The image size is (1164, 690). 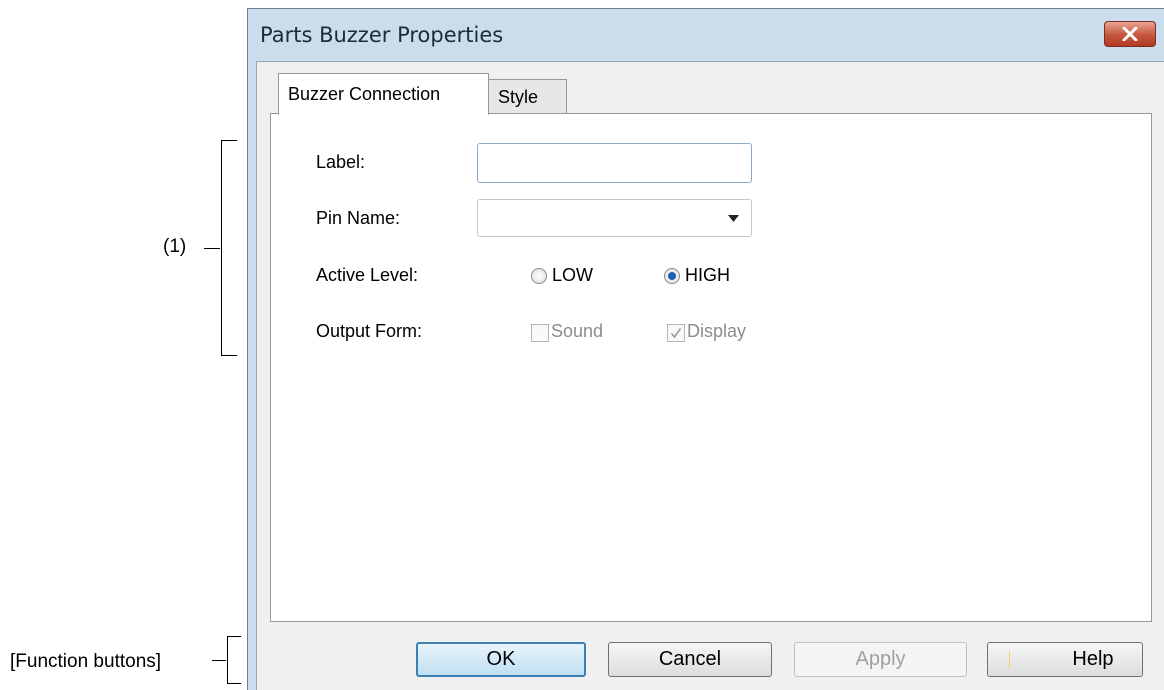 I want to click on dialog-title: Parts Buzzer Properties, so click(x=382, y=35).